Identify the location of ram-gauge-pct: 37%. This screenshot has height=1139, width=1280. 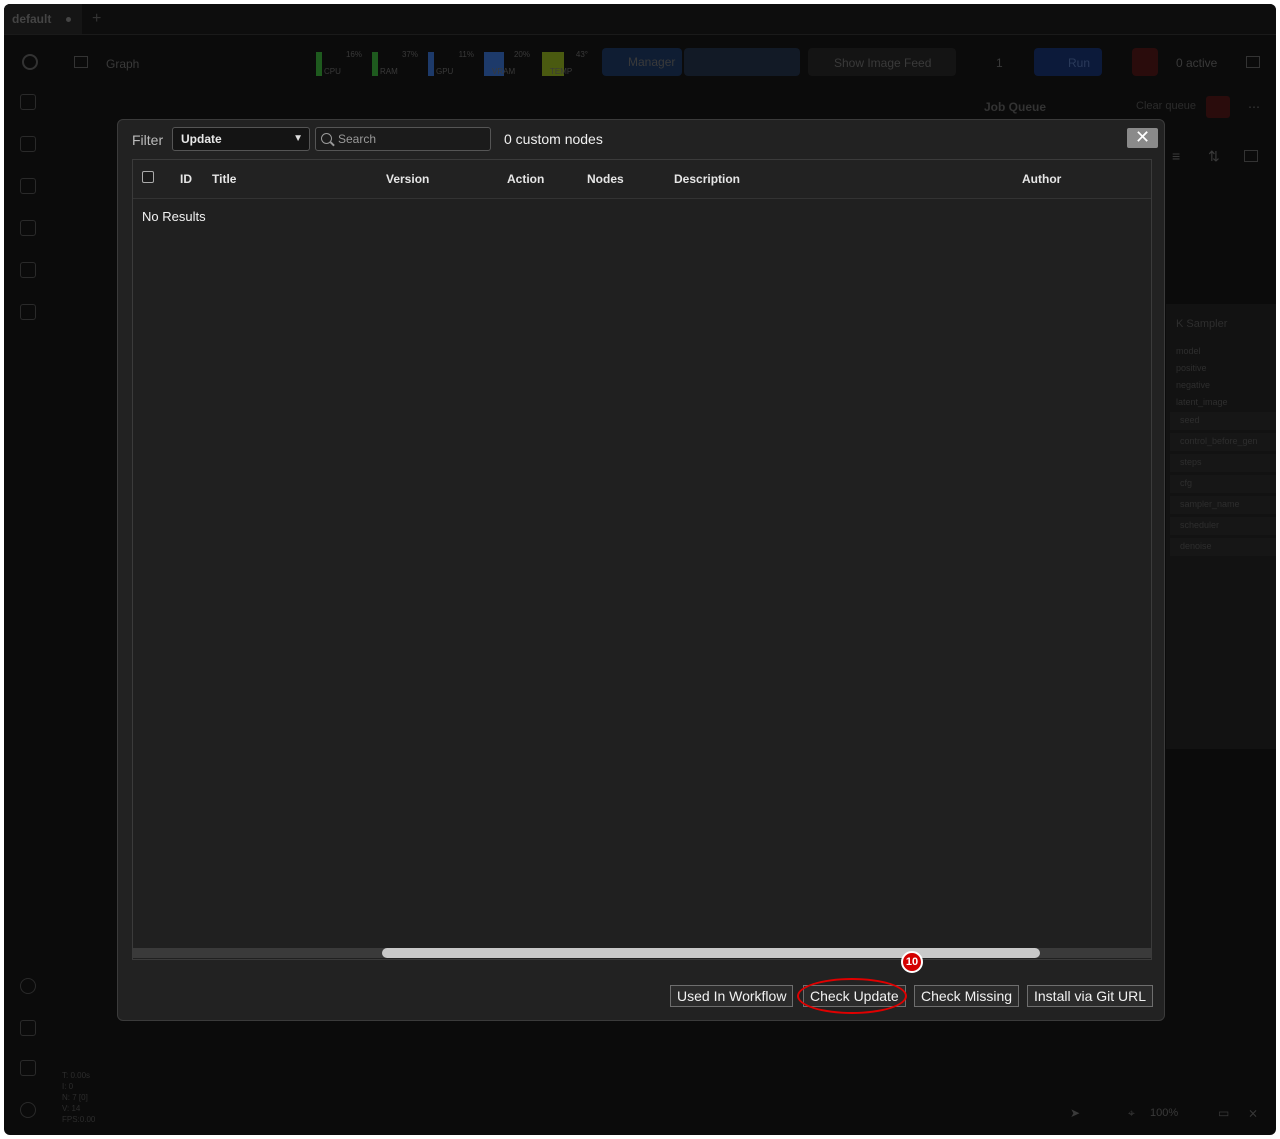
(409, 54).